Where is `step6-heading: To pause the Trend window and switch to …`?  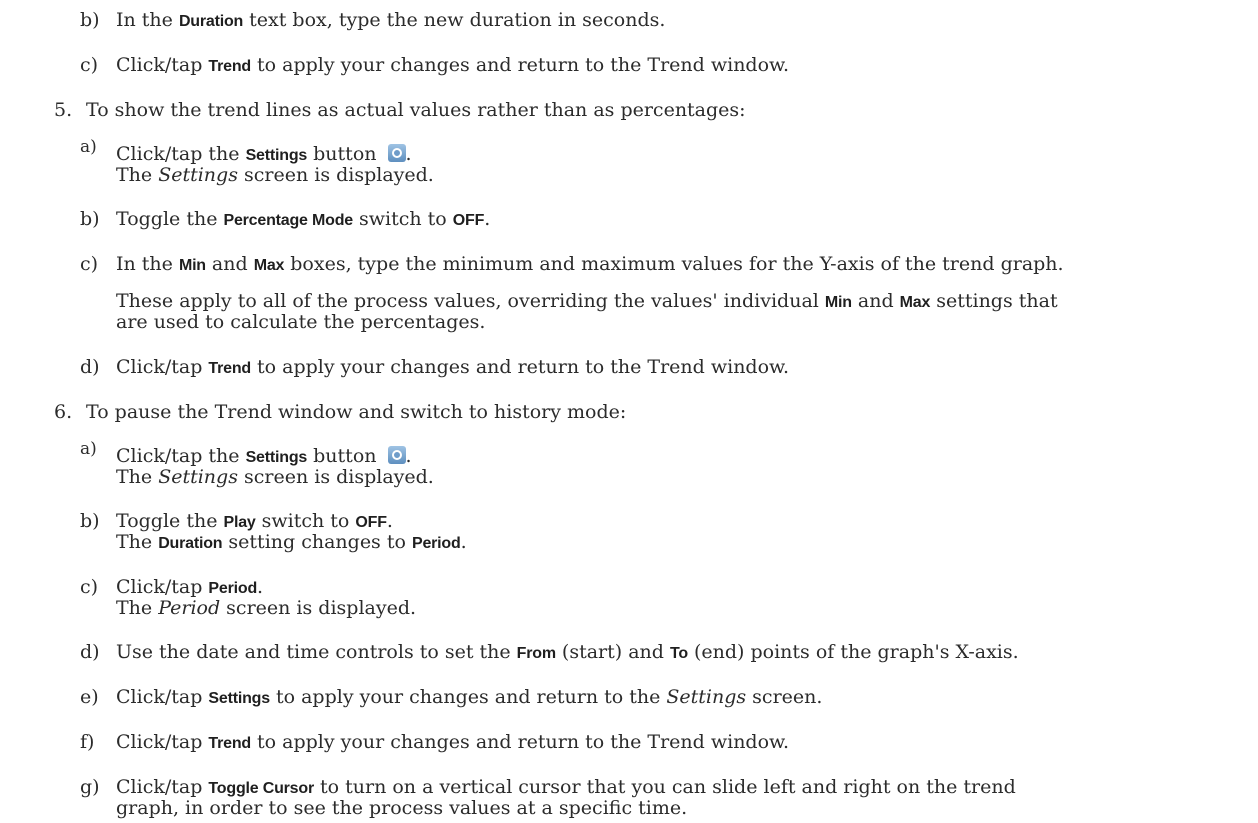 step6-heading: To pause the Trend window and switch to … is located at coordinates (356, 412).